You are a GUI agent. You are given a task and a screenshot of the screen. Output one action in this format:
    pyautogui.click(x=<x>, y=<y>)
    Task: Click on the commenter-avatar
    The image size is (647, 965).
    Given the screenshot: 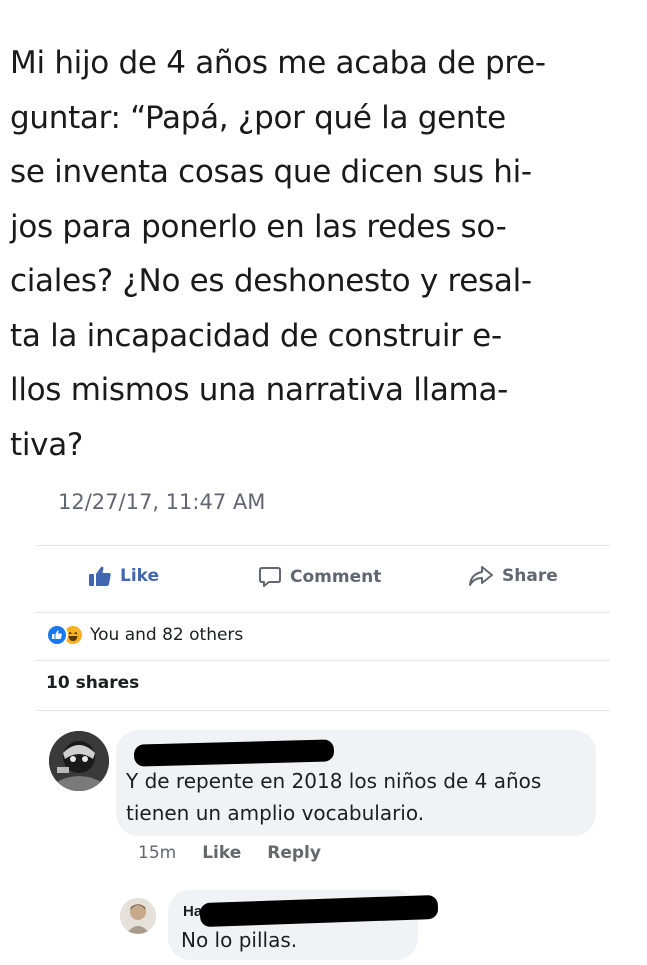 What is the action you would take?
    pyautogui.click(x=79, y=761)
    